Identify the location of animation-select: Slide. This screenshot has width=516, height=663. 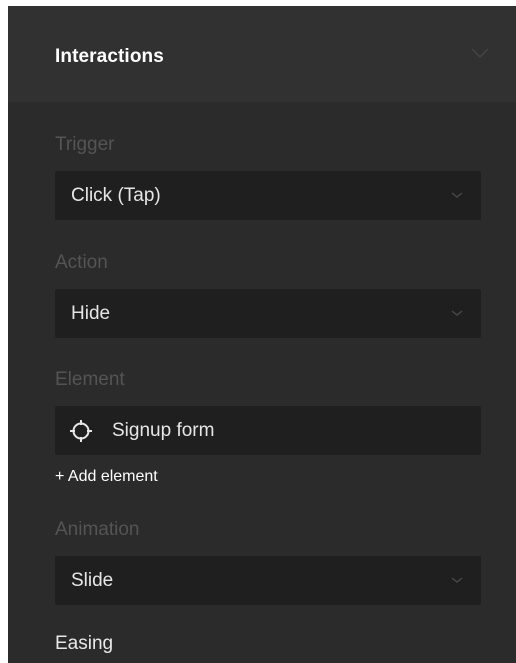
(268, 580).